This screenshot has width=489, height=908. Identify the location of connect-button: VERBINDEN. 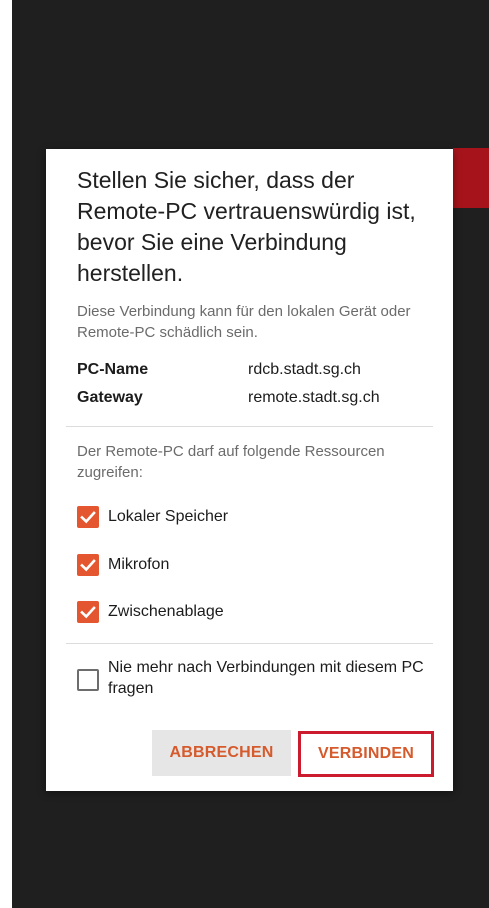
(366, 754).